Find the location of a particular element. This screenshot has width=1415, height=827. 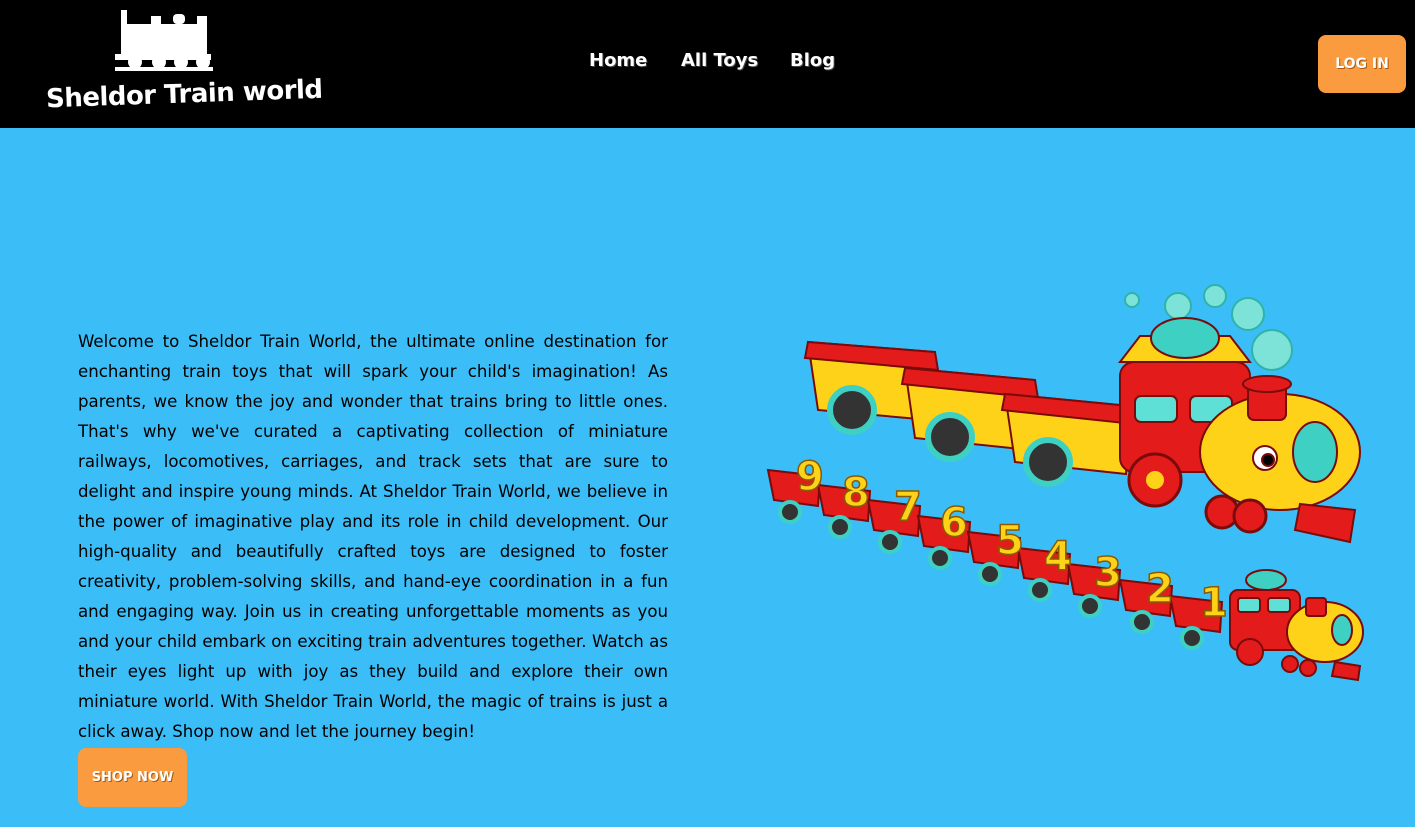

number-label: 2 is located at coordinates (1160, 589).